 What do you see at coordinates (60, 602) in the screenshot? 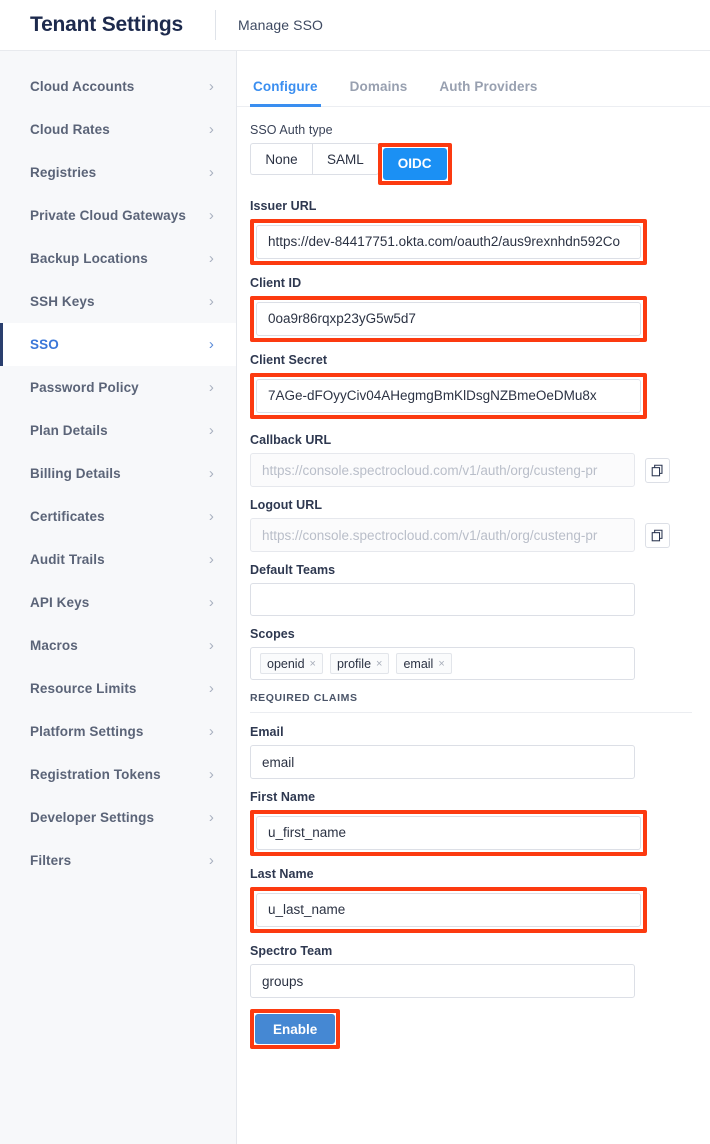
I see `sidebar-item-label: API Keys` at bounding box center [60, 602].